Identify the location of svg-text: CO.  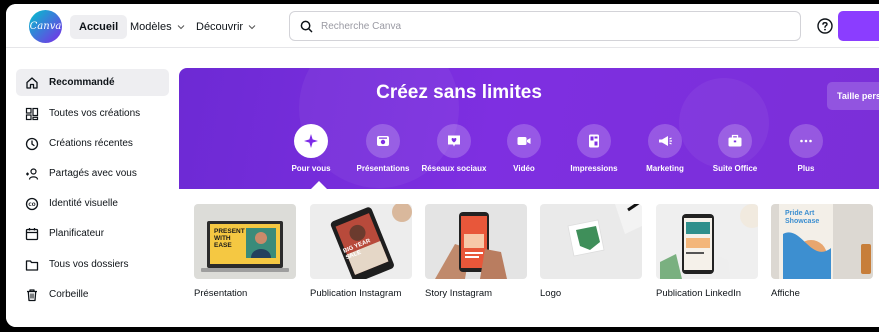
(31, 204).